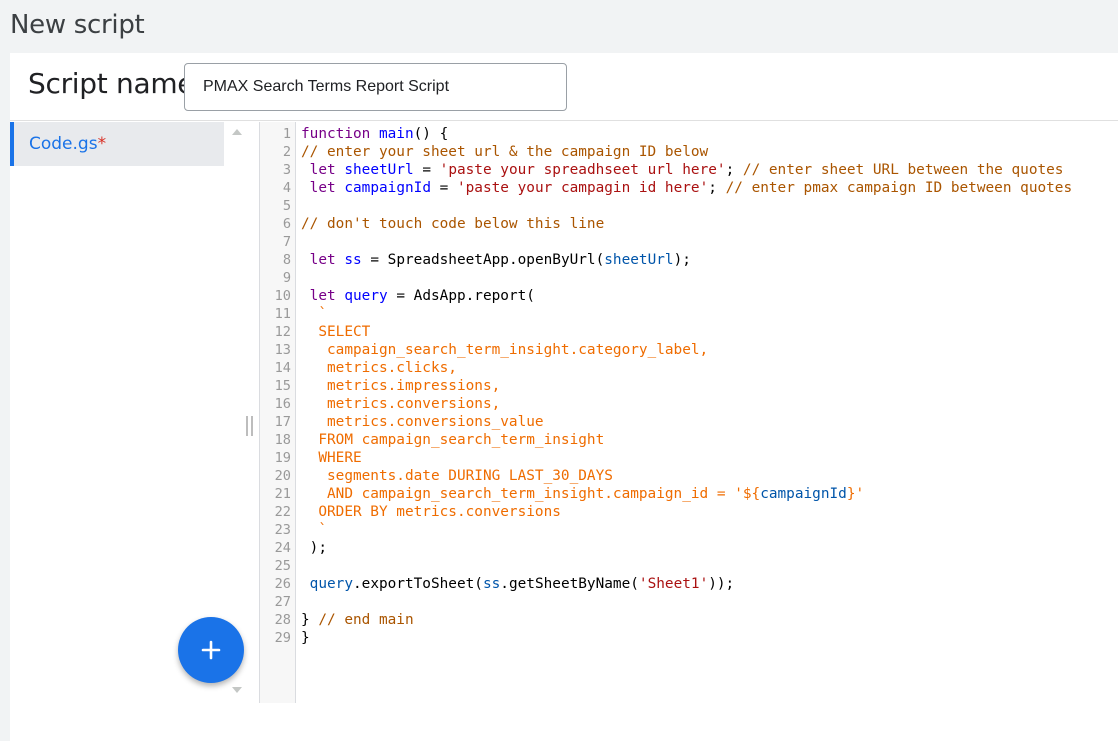 Image resolution: width=1118 pixels, height=741 pixels. Describe the element at coordinates (461, 296) in the screenshot. I see `code-token: = AdsApp.report(` at that location.